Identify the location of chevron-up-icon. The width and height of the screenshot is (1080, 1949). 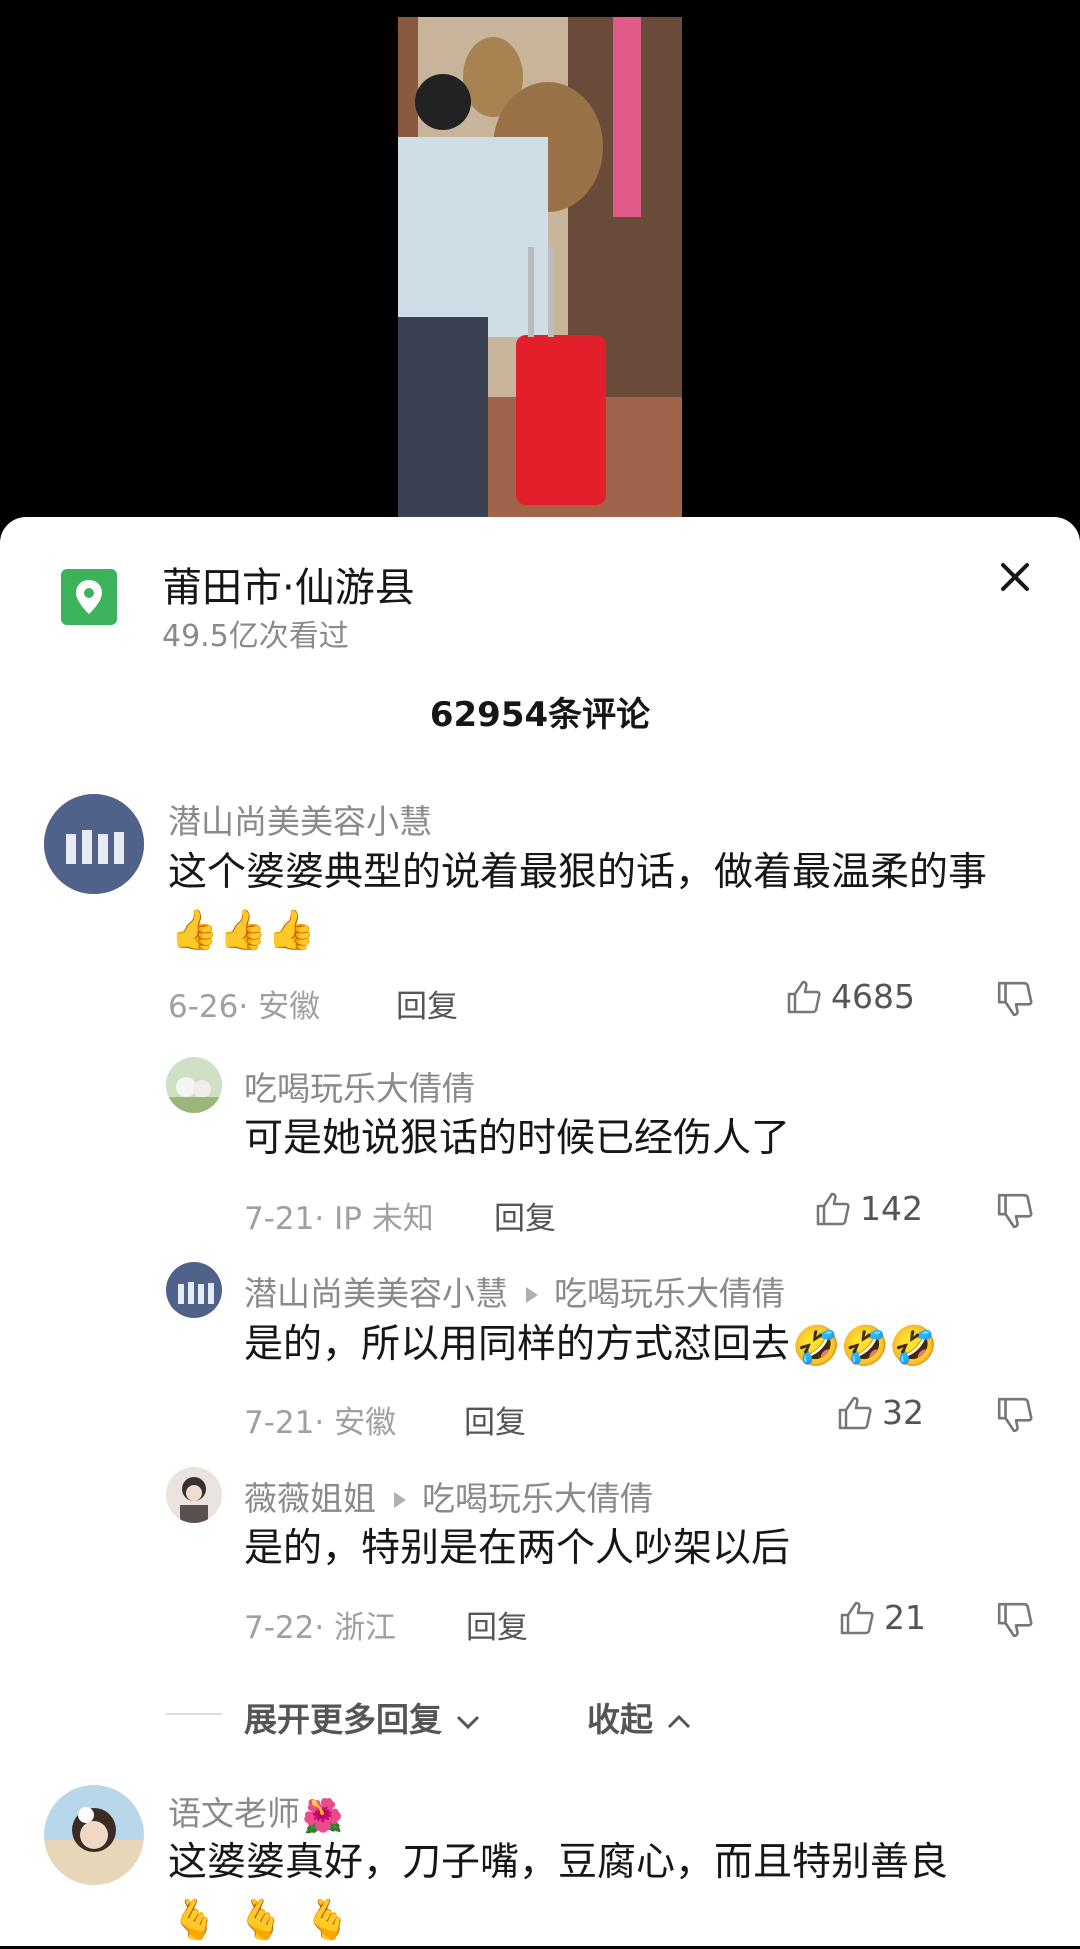
(678, 1721).